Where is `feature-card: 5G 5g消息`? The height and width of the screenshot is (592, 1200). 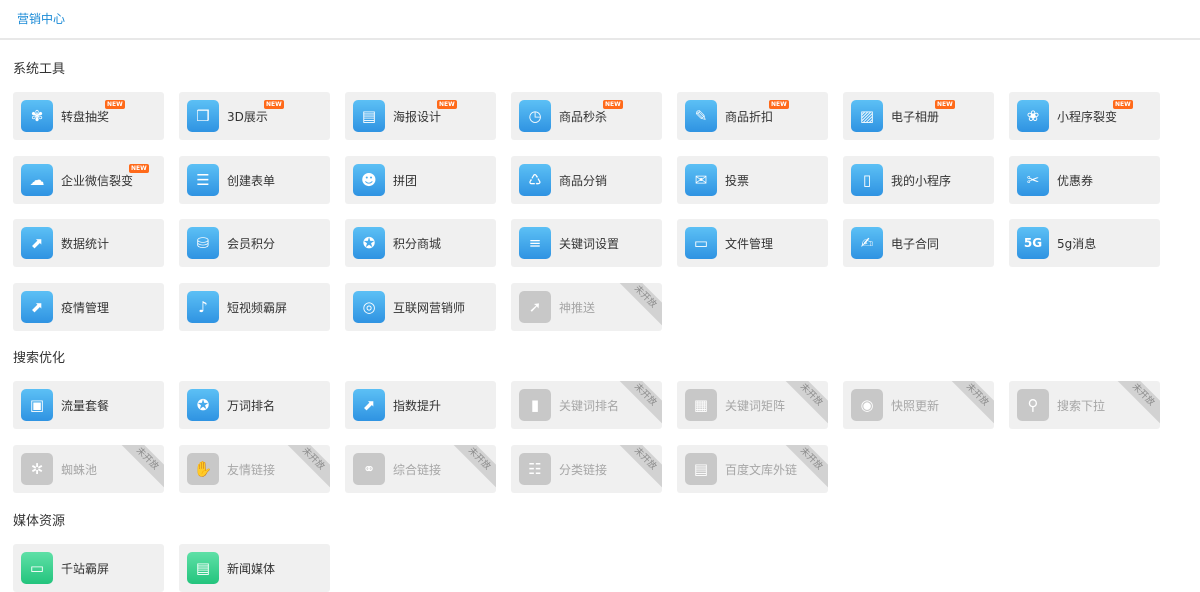 feature-card: 5G 5g消息 is located at coordinates (1084, 243).